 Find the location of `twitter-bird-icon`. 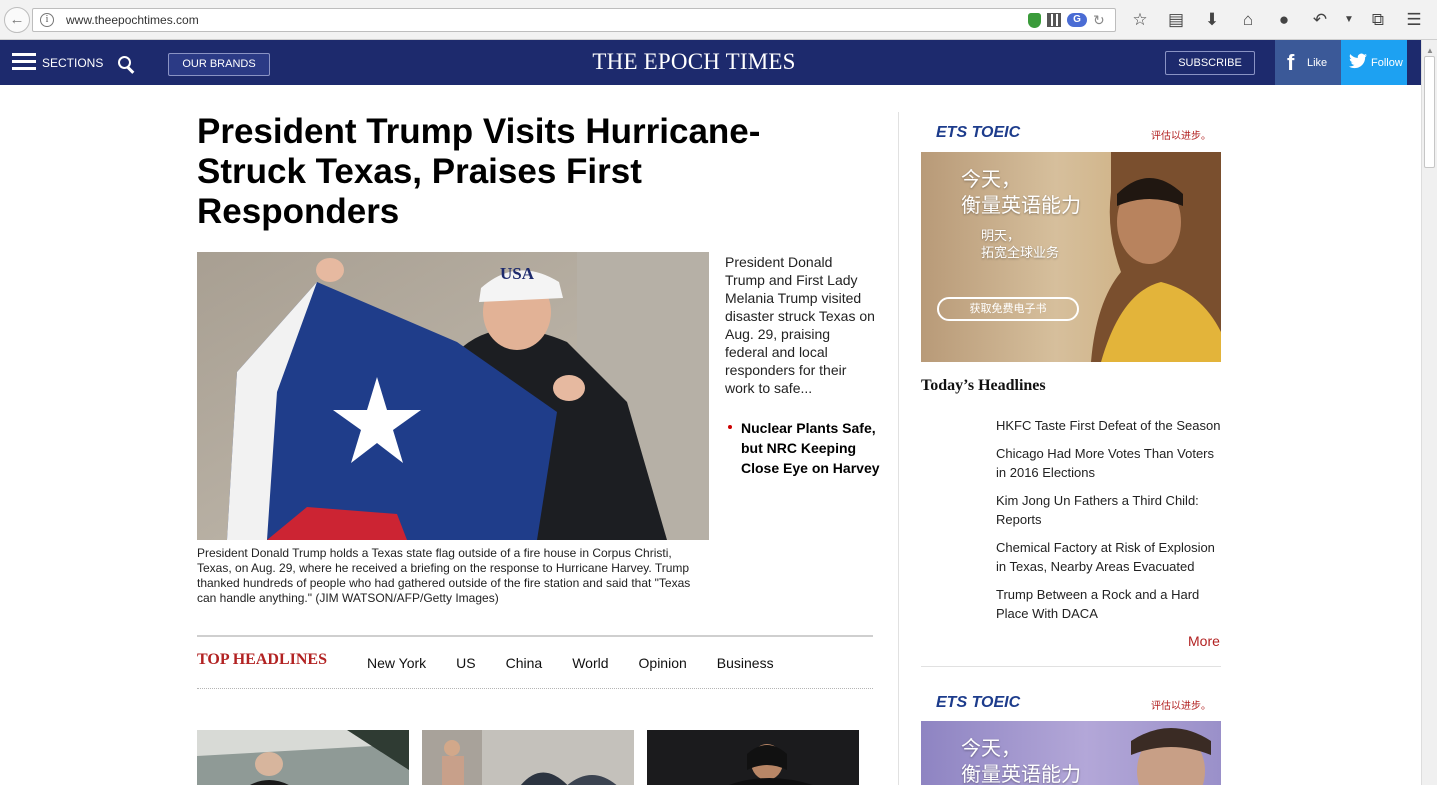

twitter-bird-icon is located at coordinates (1358, 61).